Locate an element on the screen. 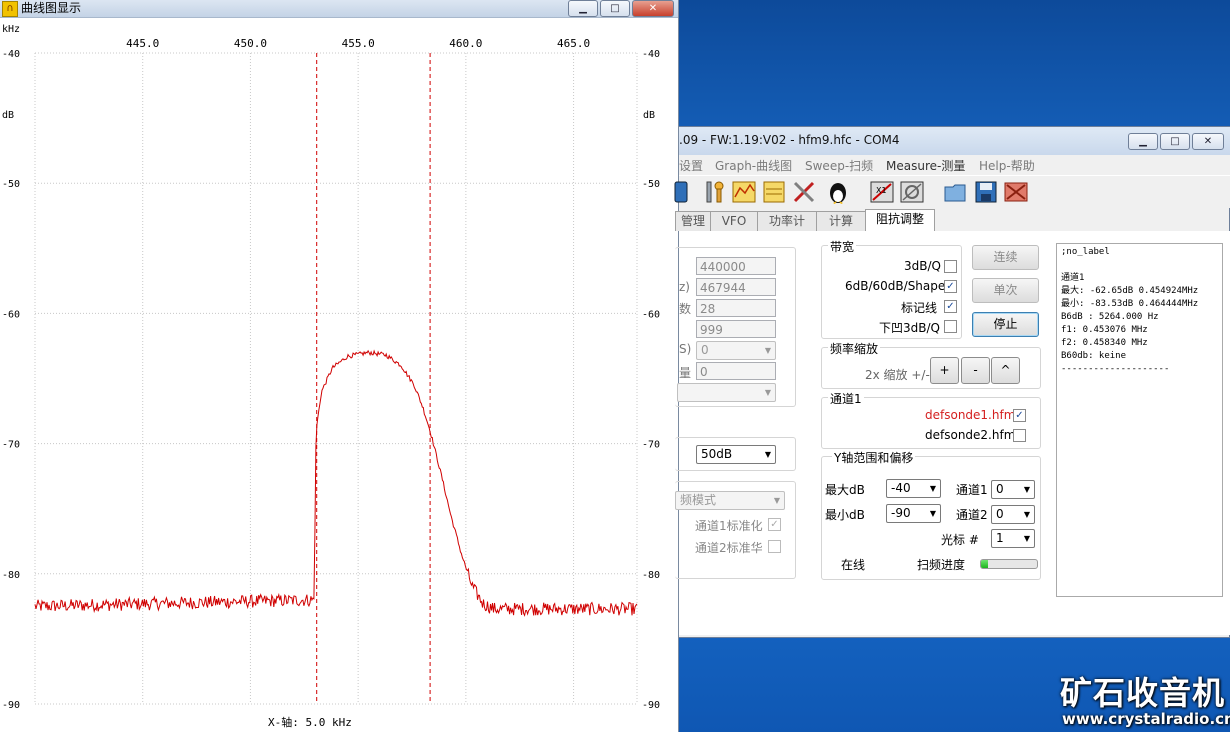 This screenshot has height=732, width=1230. menu-graph: Graph-曲线图 is located at coordinates (753, 165).